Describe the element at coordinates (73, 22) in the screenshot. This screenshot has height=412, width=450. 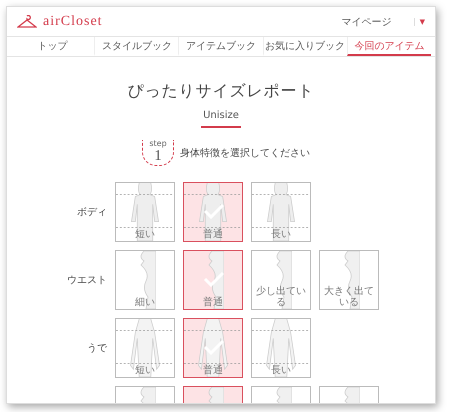
I see `logo-text: airCloset` at that location.